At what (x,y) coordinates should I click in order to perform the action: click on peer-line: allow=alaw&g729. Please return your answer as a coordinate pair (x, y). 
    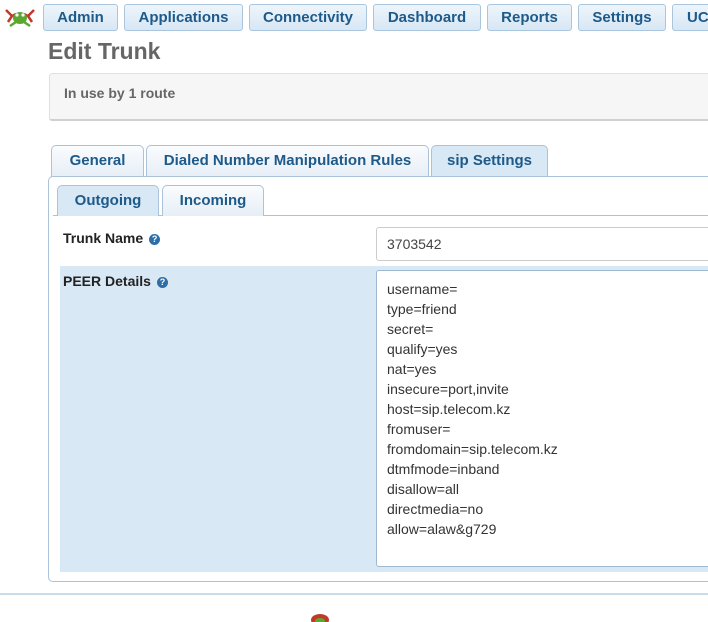
    Looking at the image, I should click on (442, 529).